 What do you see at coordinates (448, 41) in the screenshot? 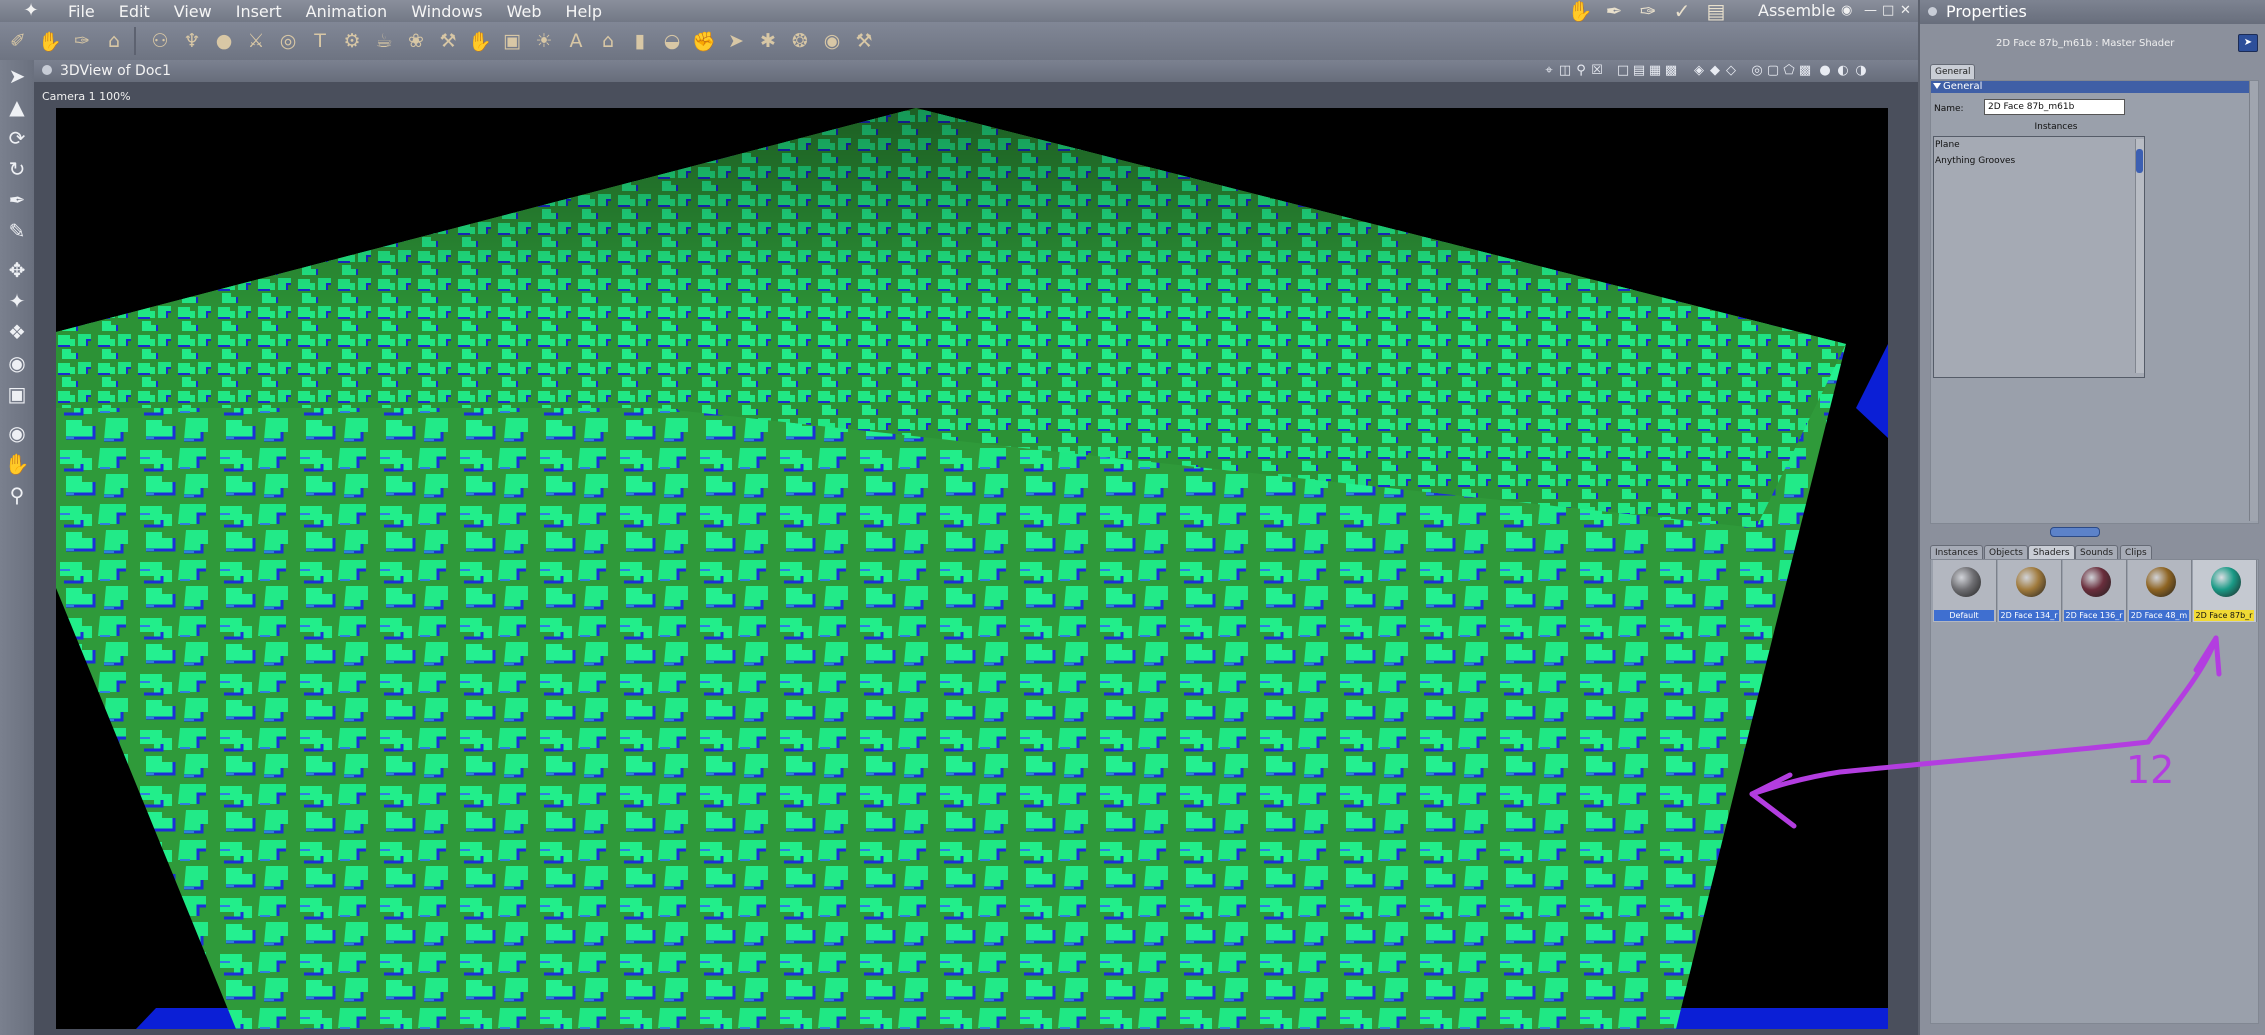
I see `wrench-icon: ⚒` at bounding box center [448, 41].